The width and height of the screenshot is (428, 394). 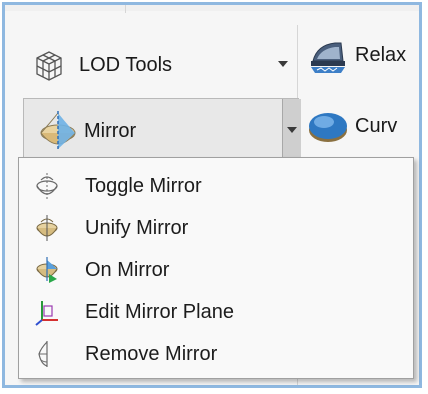 I want to click on relax-button: Relax, so click(x=356, y=55).